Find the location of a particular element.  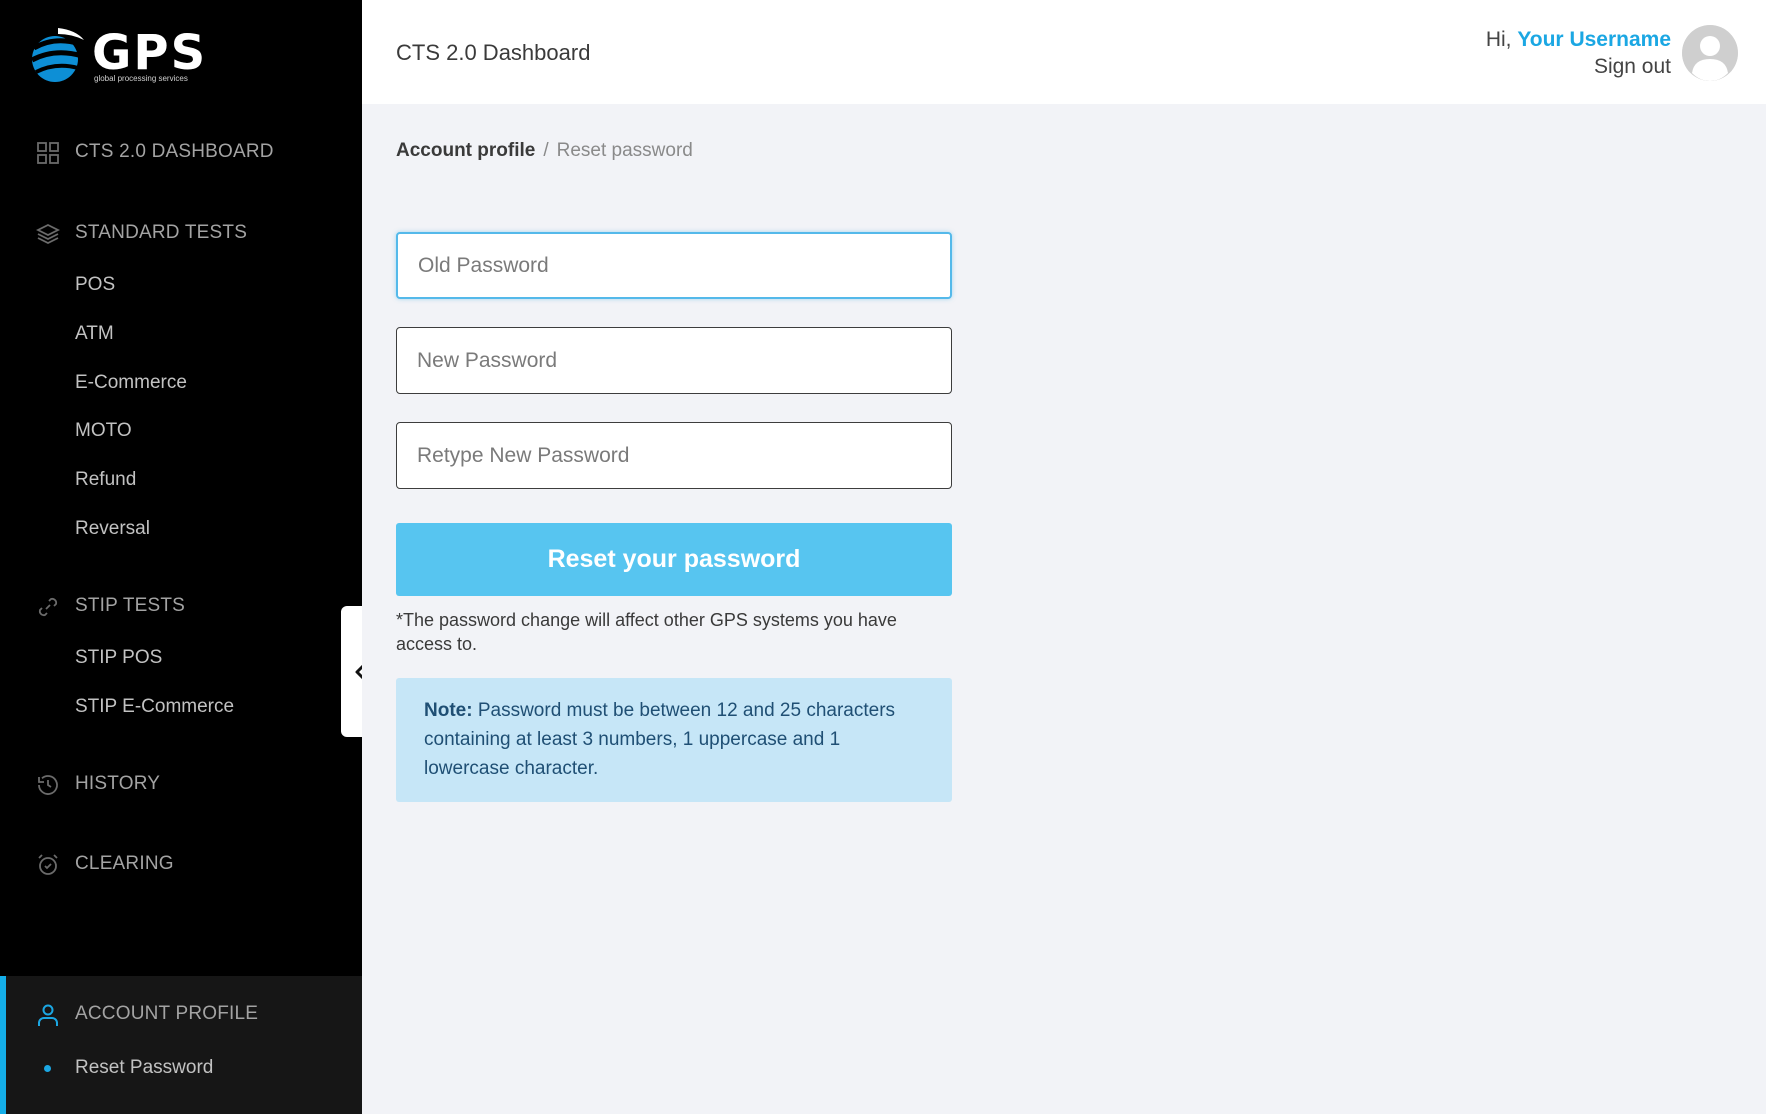

reset-password-button: Reset your password is located at coordinates (674, 559).